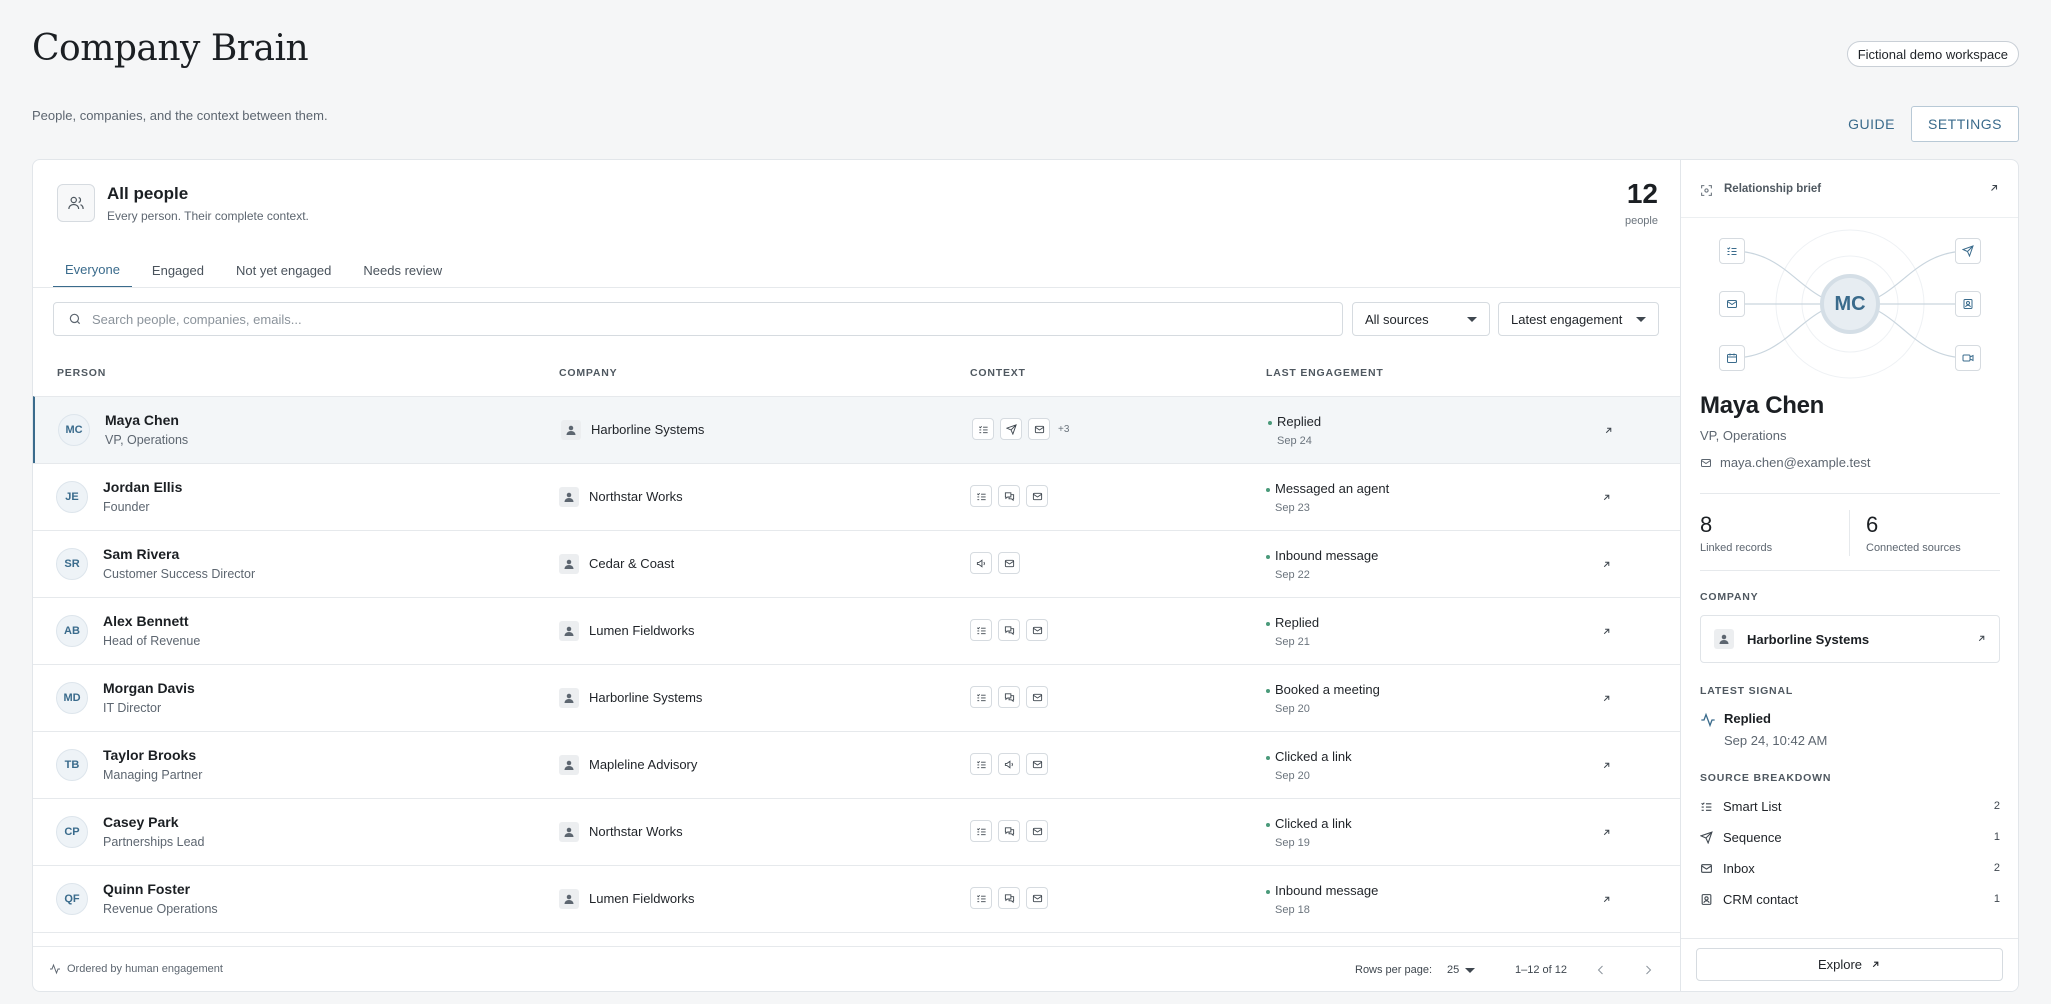  Describe the element at coordinates (1850, 837) in the screenshot. I see `source-row: Sequence 1` at that location.